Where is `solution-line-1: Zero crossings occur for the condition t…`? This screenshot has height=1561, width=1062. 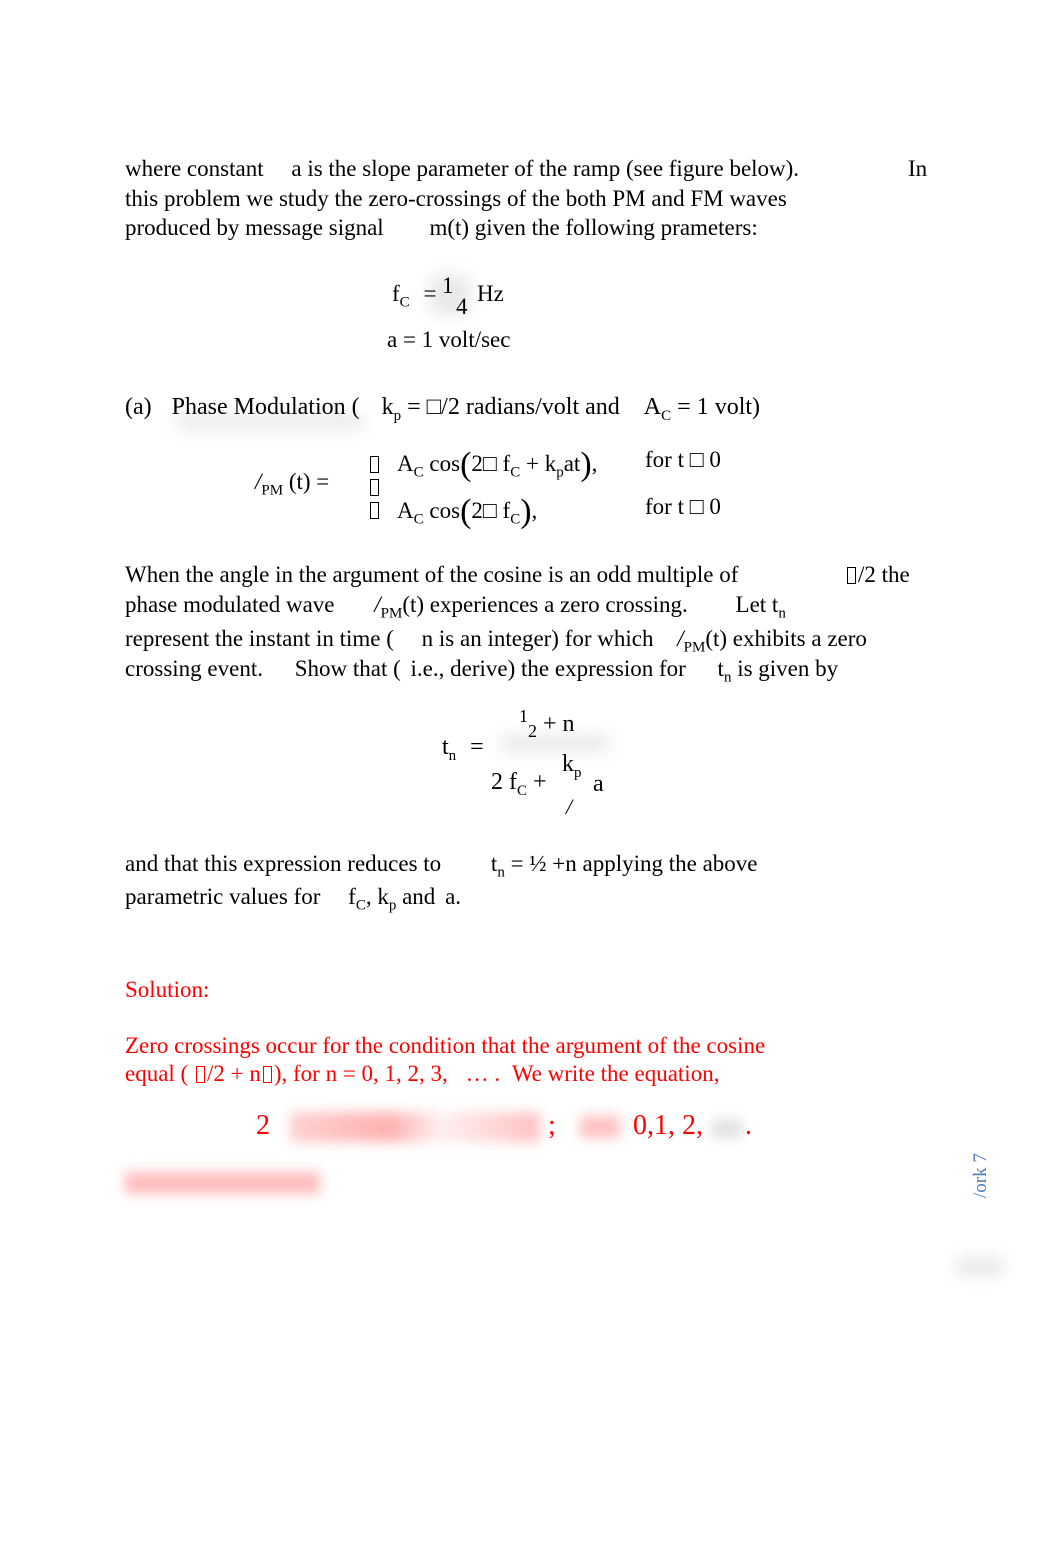
solution-line-1: Zero crossings occur for the condition t… is located at coordinates (445, 1045).